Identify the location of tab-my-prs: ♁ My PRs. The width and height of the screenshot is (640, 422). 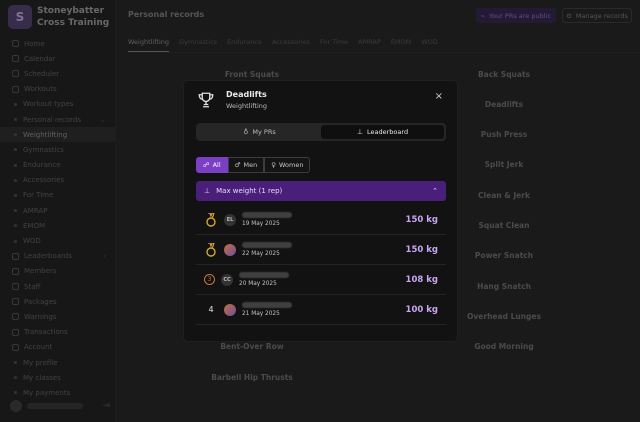
(259, 132).